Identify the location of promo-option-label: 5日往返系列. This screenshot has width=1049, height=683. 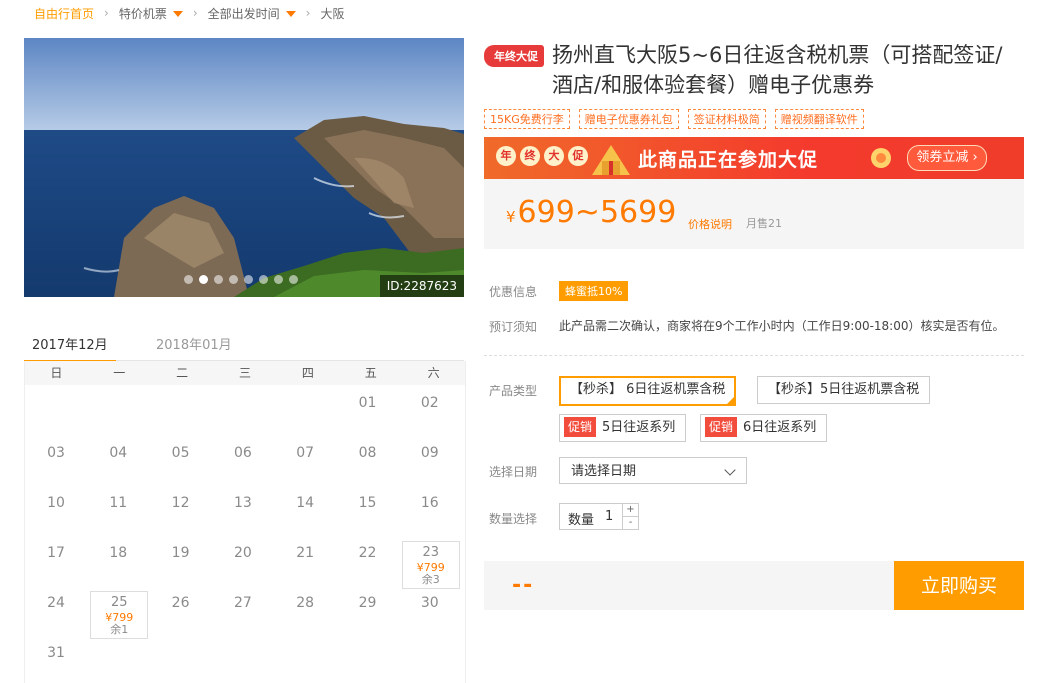
(639, 427).